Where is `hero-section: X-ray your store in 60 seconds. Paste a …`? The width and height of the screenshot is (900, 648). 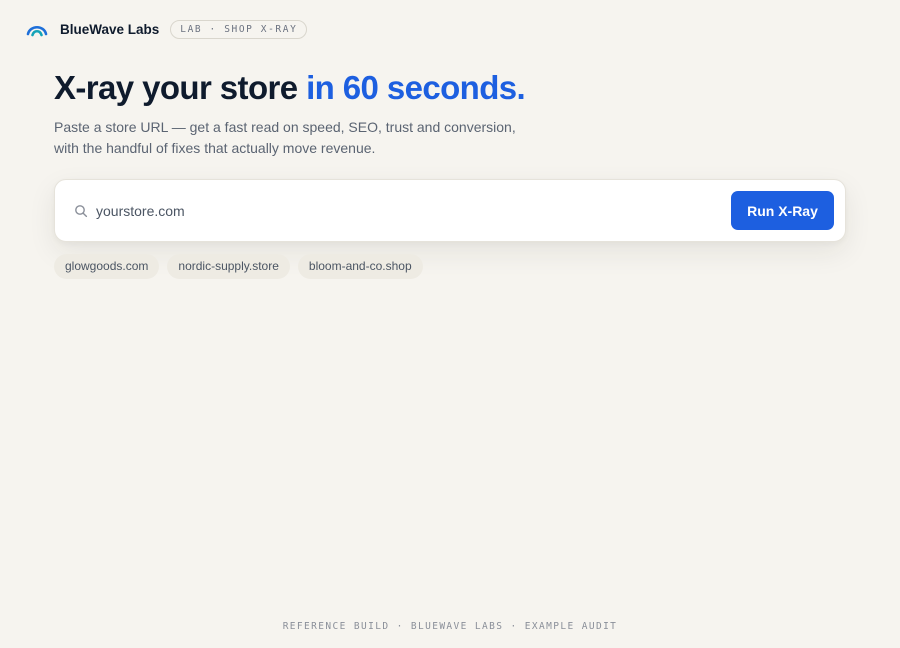
hero-section: X-ray your store in 60 seconds. Paste a … is located at coordinates (434, 113).